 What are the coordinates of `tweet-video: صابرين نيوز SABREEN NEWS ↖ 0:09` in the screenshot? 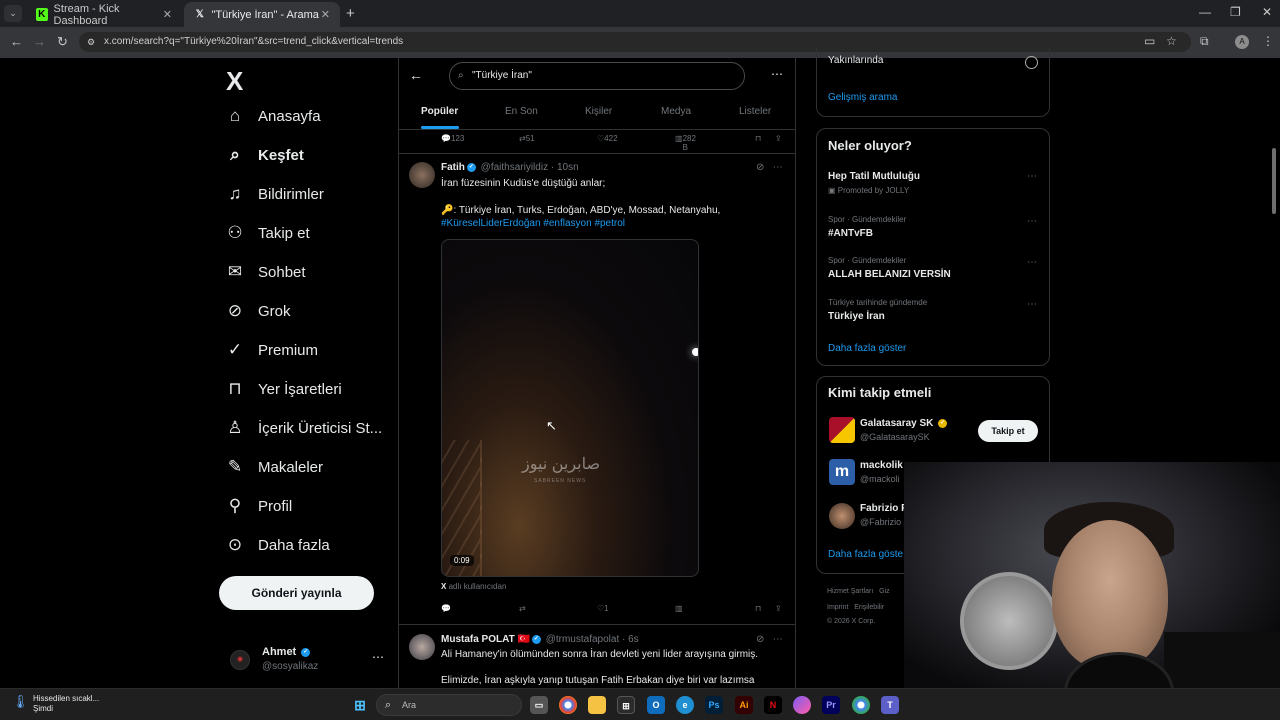 It's located at (570, 408).